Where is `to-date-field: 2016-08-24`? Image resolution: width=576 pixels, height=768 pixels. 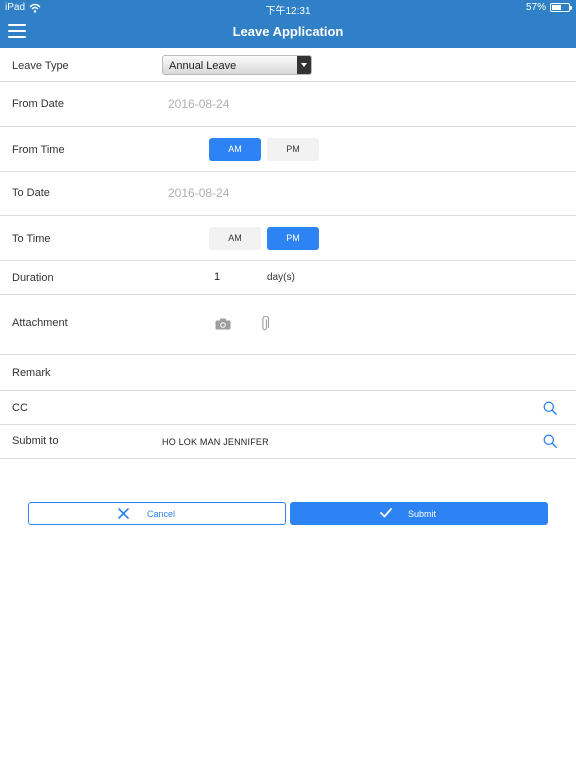 to-date-field: 2016-08-24 is located at coordinates (198, 193).